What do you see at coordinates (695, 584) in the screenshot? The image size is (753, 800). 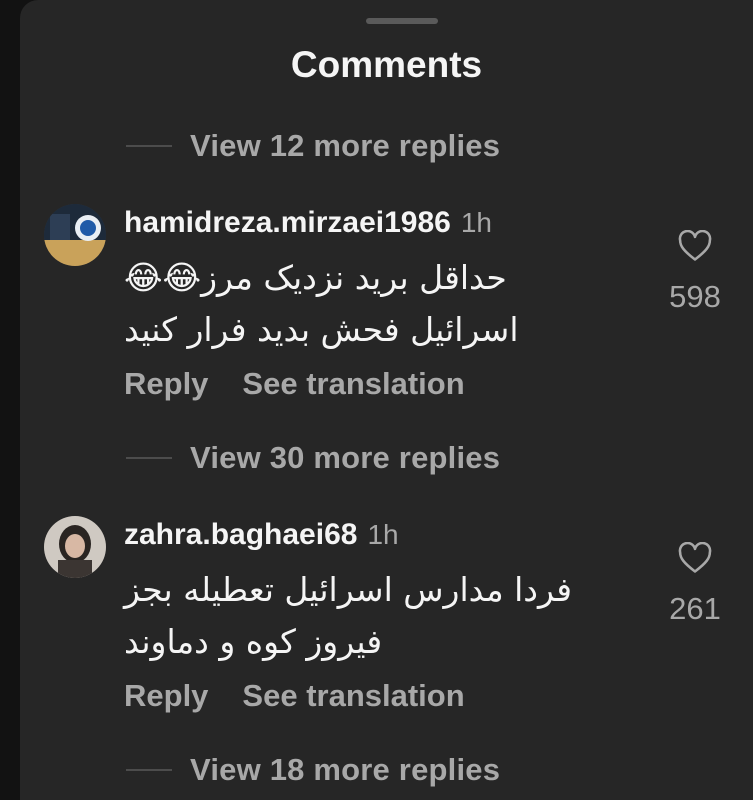 I see `like-control: 261` at bounding box center [695, 584].